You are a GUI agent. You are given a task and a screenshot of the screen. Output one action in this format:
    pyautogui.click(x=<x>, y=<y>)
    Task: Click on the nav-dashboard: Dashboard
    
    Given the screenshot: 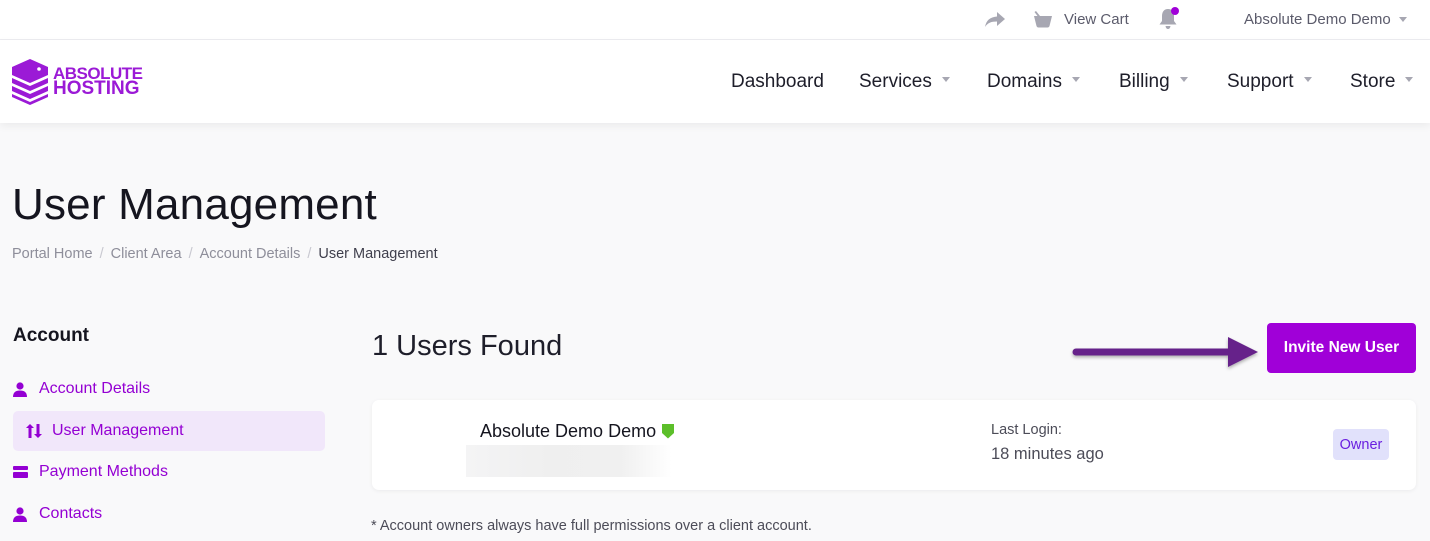 What is the action you would take?
    pyautogui.click(x=777, y=81)
    